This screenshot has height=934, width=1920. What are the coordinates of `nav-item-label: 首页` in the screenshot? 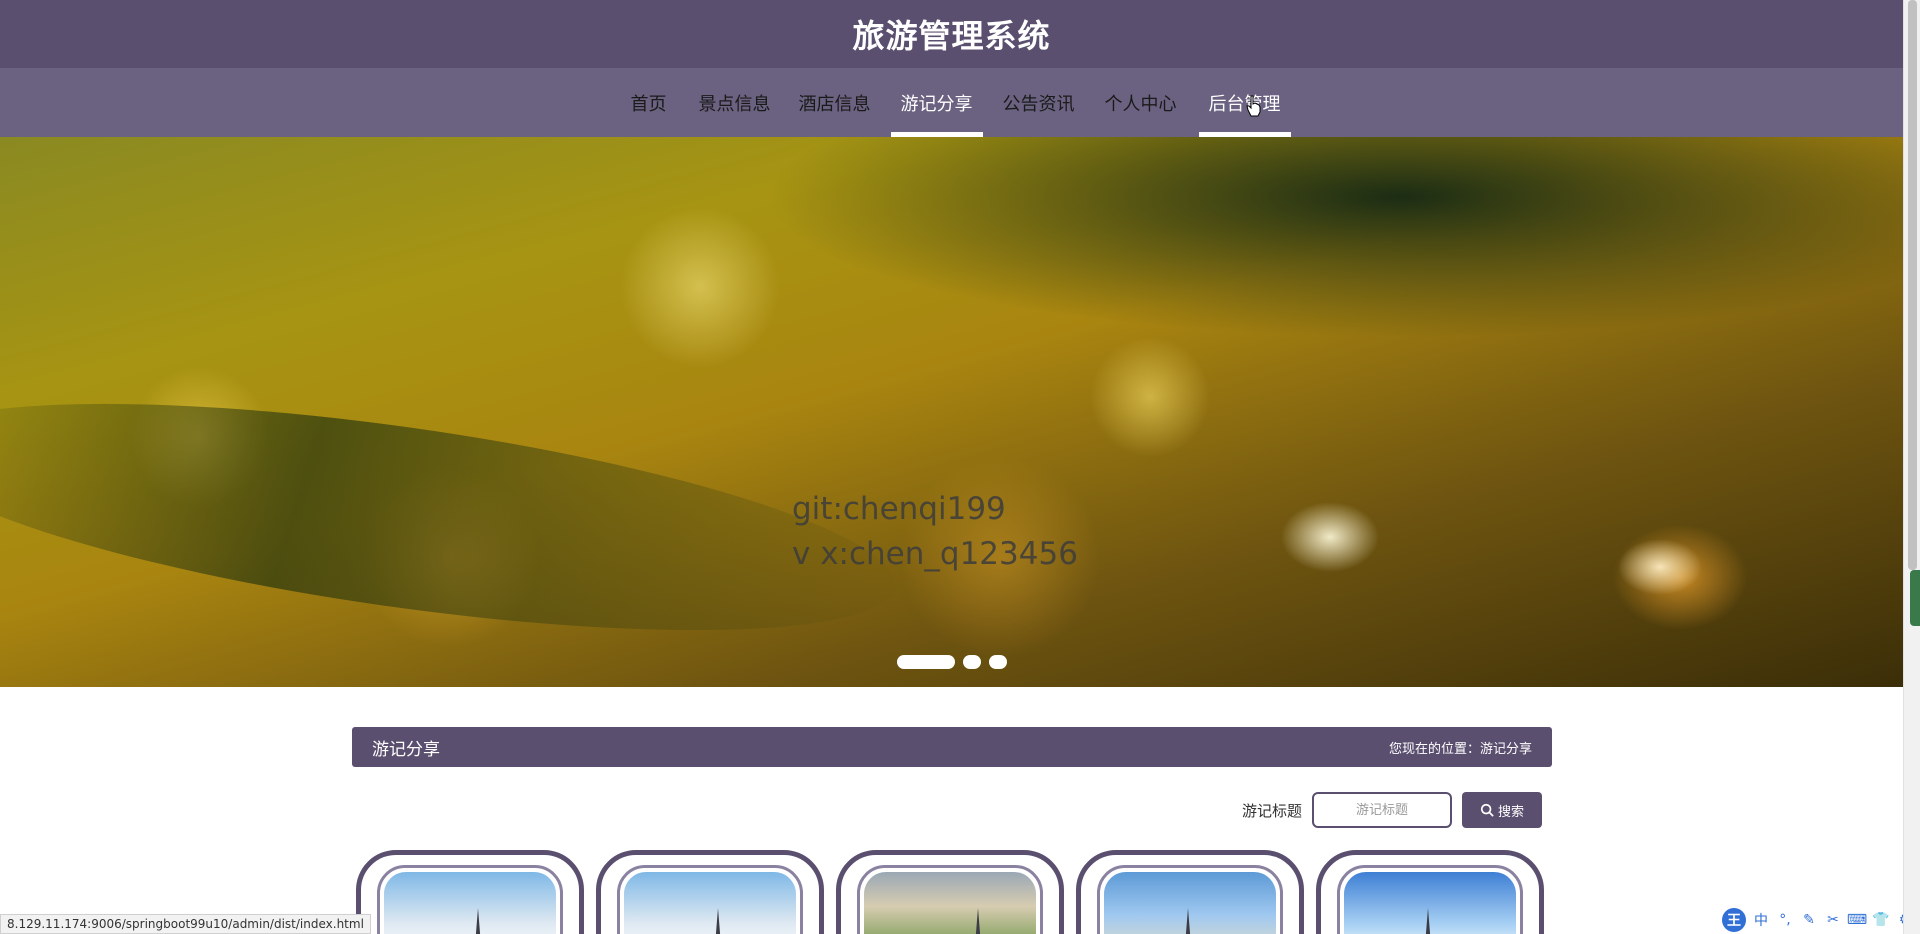 It's located at (648, 104).